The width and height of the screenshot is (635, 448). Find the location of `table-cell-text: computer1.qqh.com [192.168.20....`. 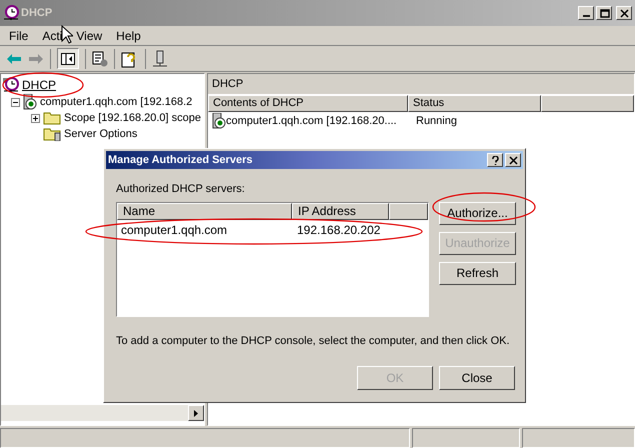

table-cell-text: computer1.qqh.com [192.168.20.... is located at coordinates (312, 121).